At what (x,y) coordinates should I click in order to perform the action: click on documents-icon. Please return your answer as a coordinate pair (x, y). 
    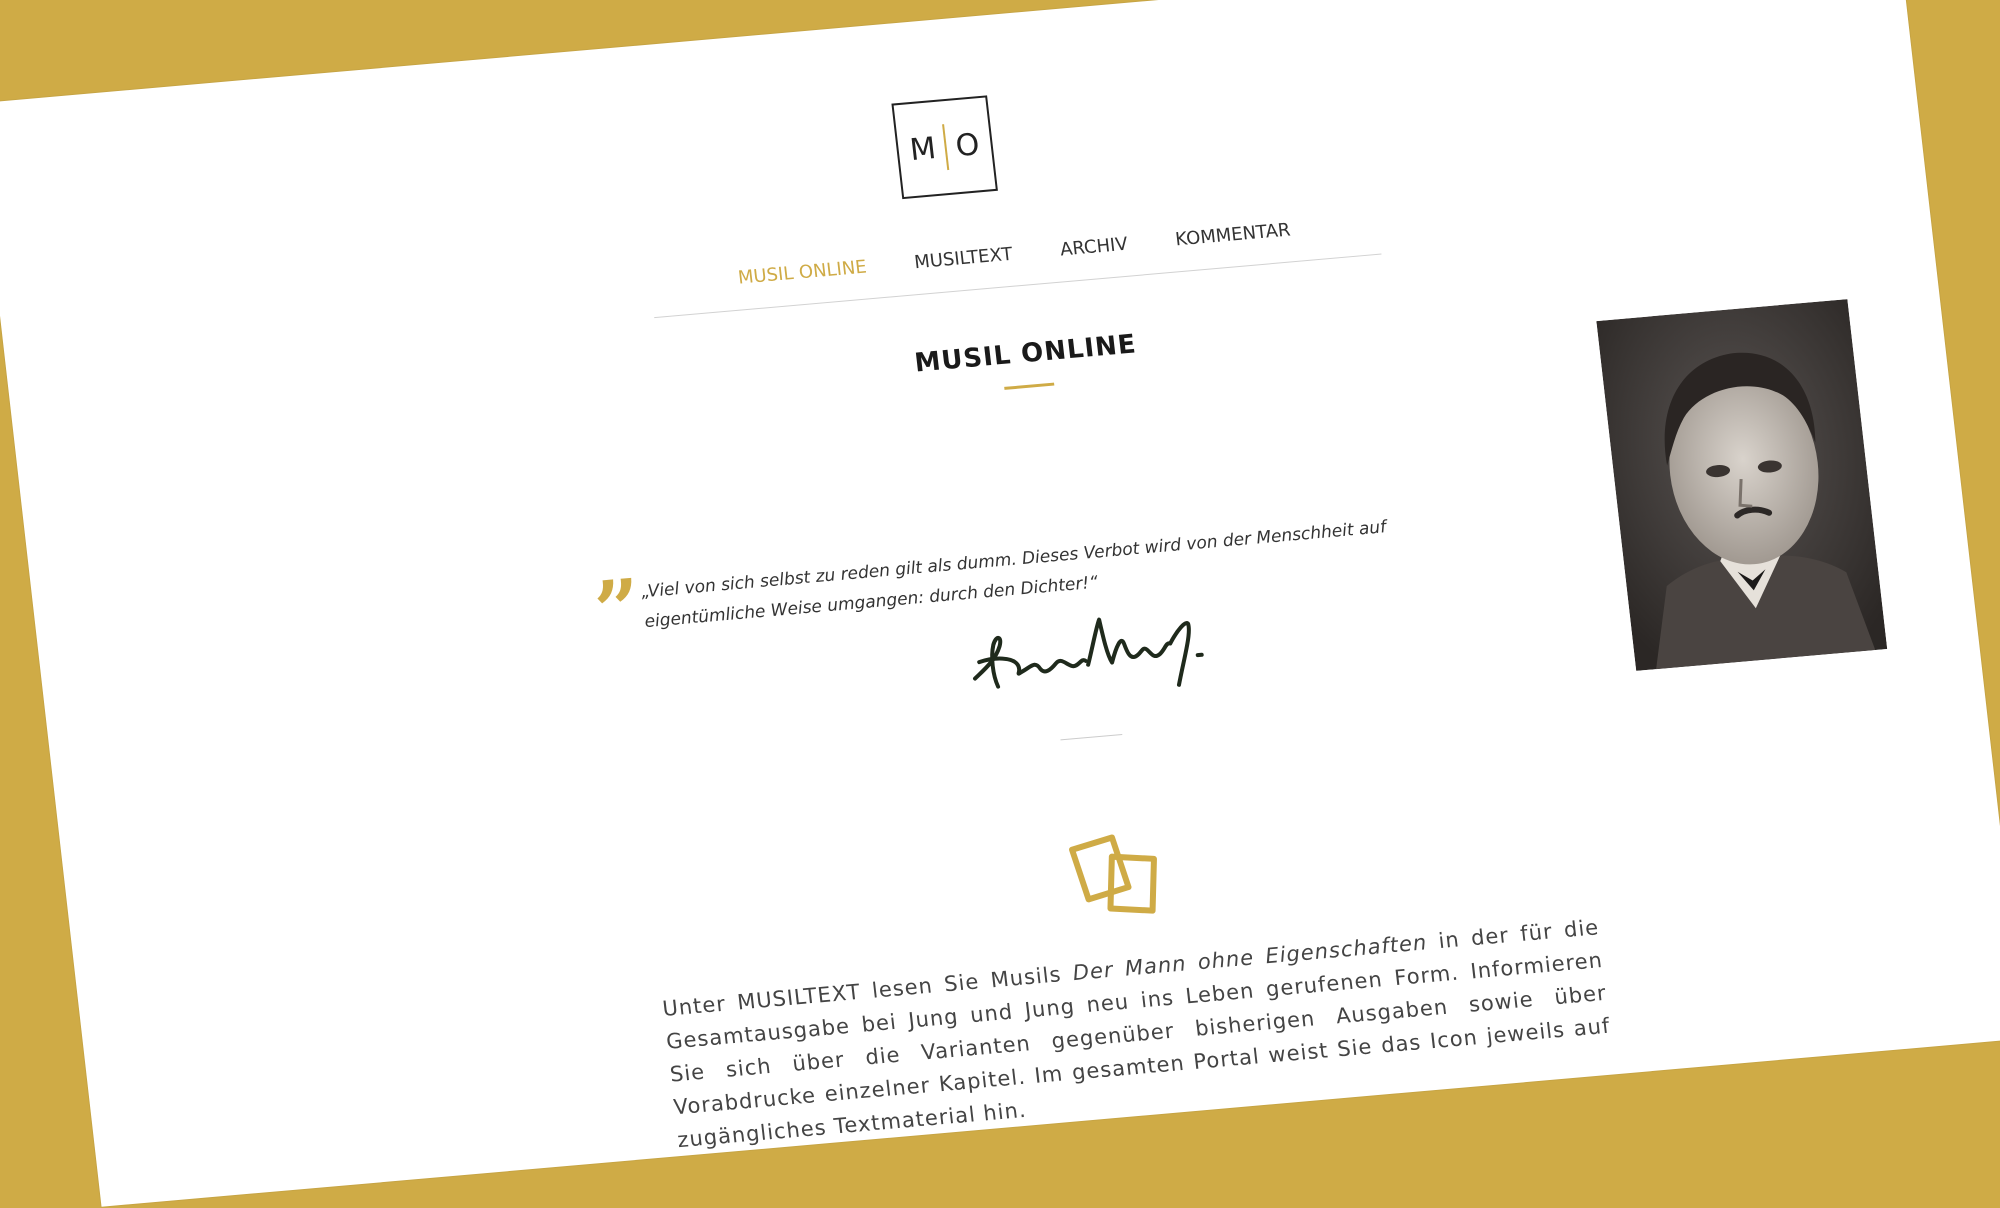
    Looking at the image, I should click on (1113, 874).